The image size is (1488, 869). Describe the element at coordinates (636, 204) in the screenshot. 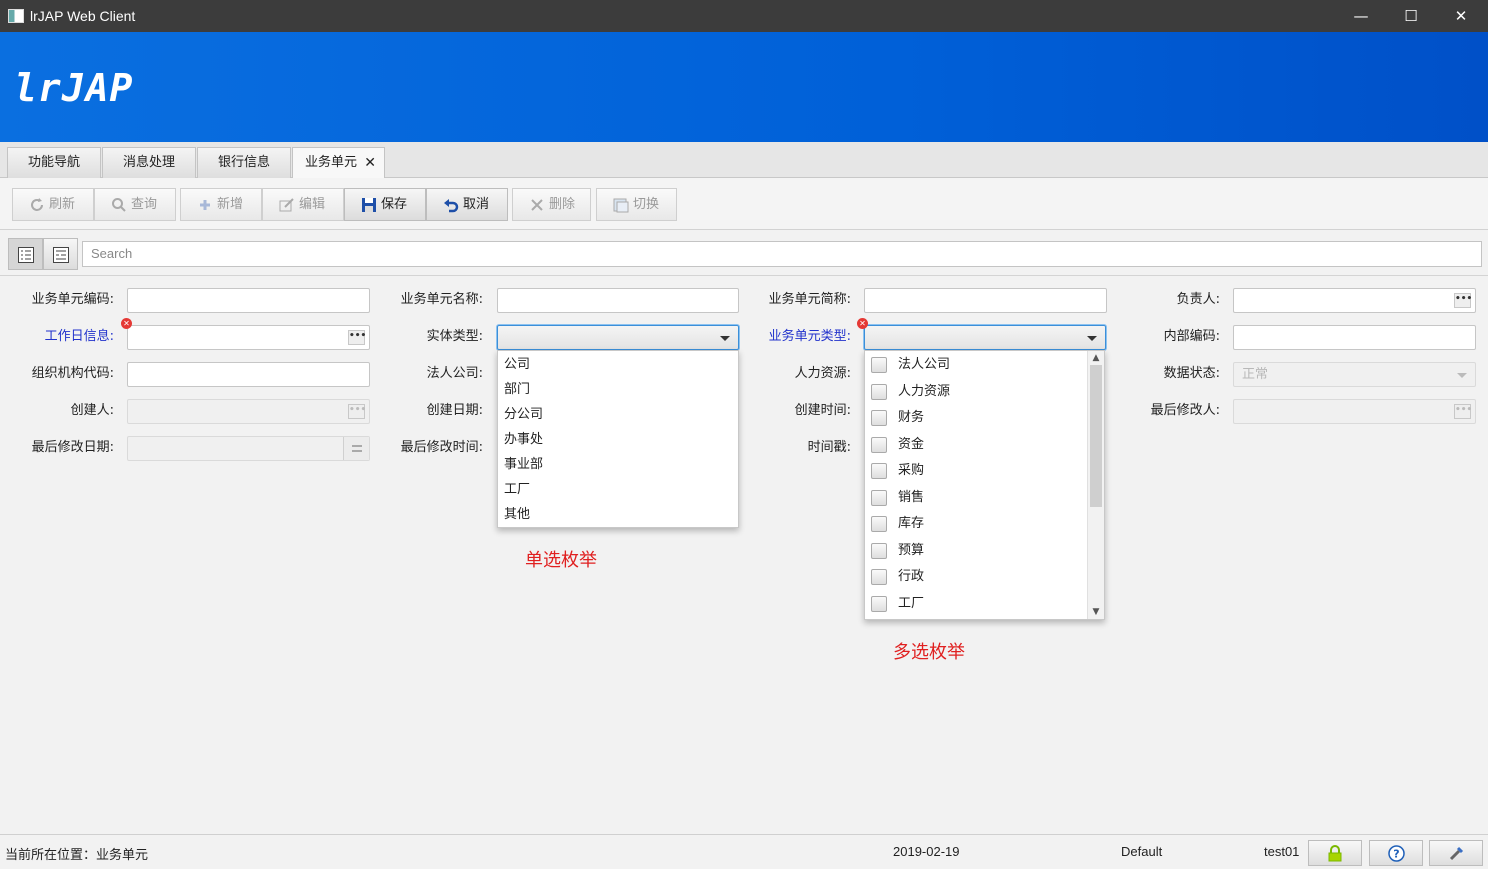

I see `switch-button: 切换` at that location.